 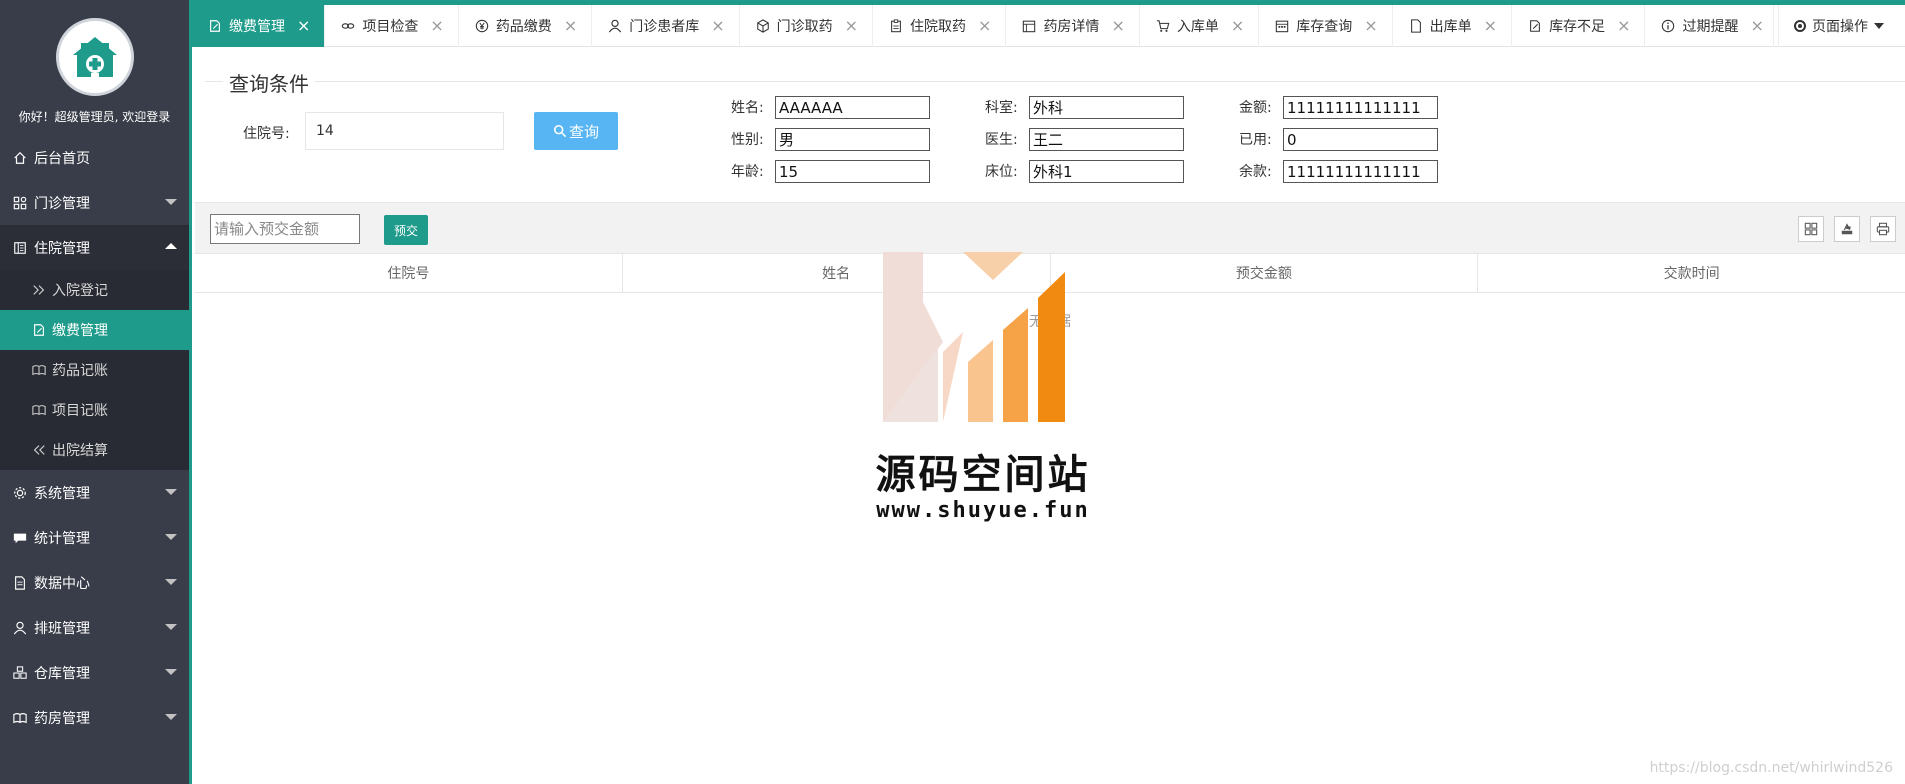 What do you see at coordinates (404, 131) in the screenshot?
I see `hosp-number-input` at bounding box center [404, 131].